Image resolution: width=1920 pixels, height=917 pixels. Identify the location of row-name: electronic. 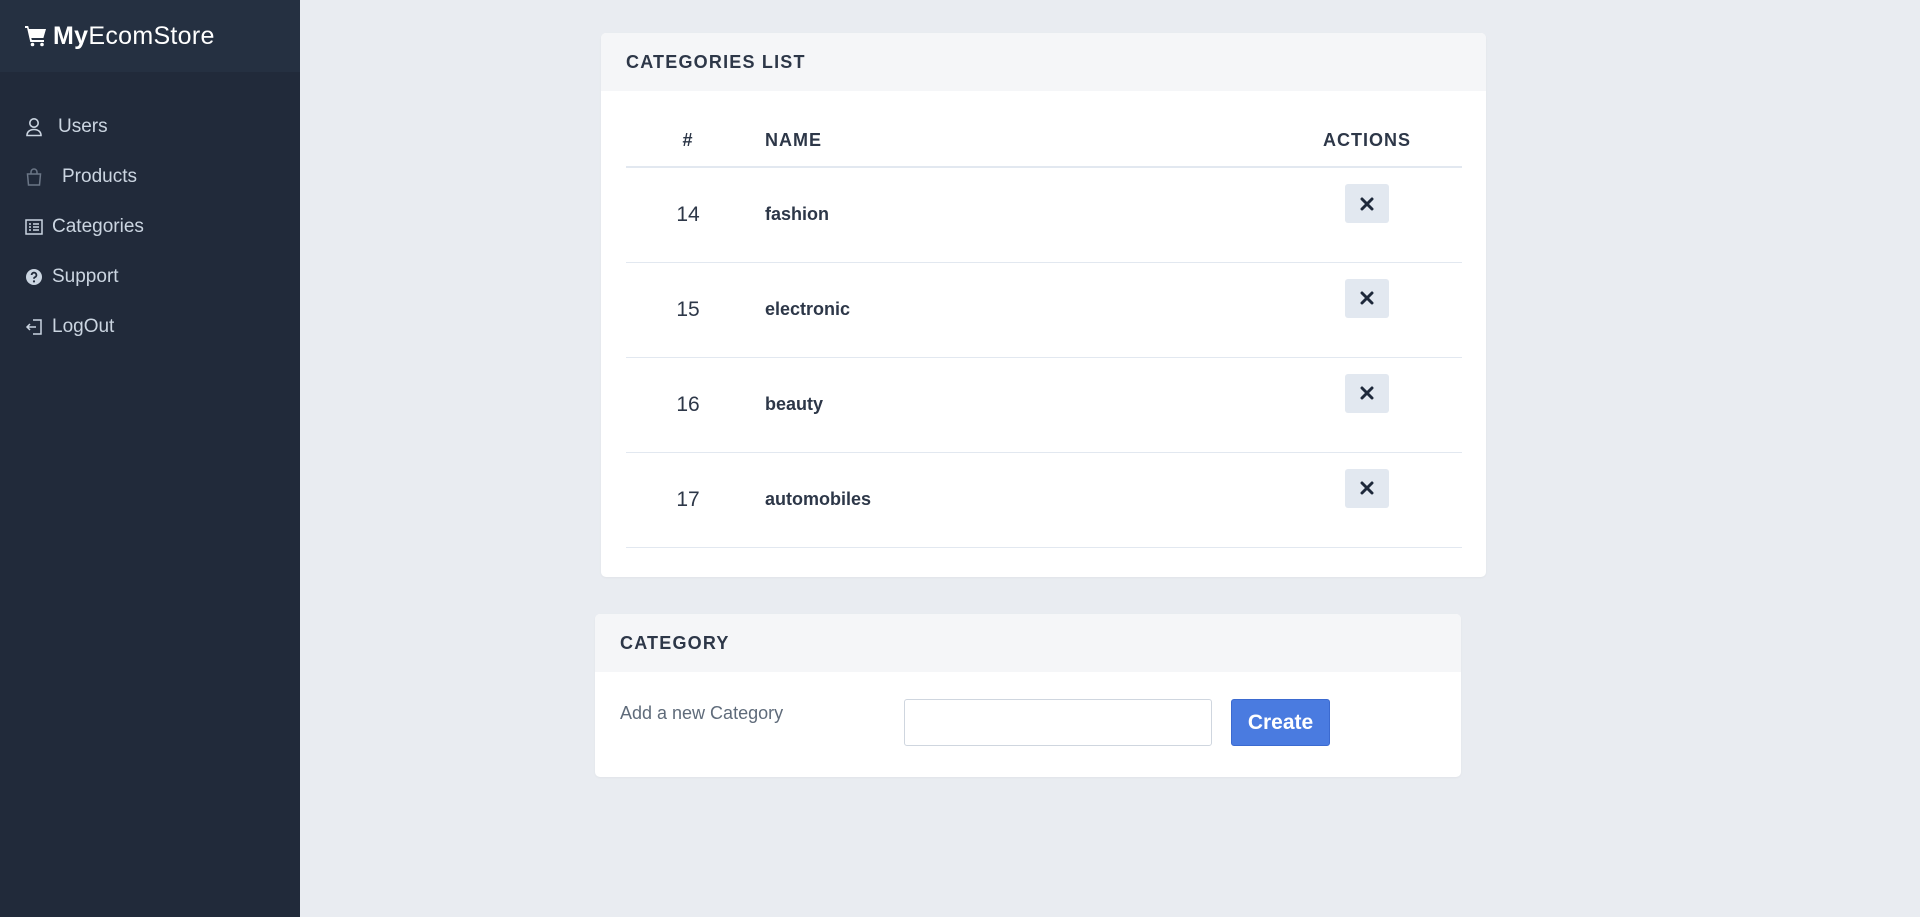
(1011, 310).